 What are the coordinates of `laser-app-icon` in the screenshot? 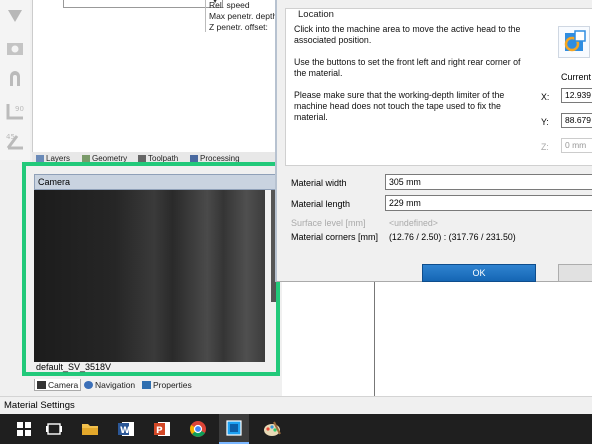 It's located at (234, 428).